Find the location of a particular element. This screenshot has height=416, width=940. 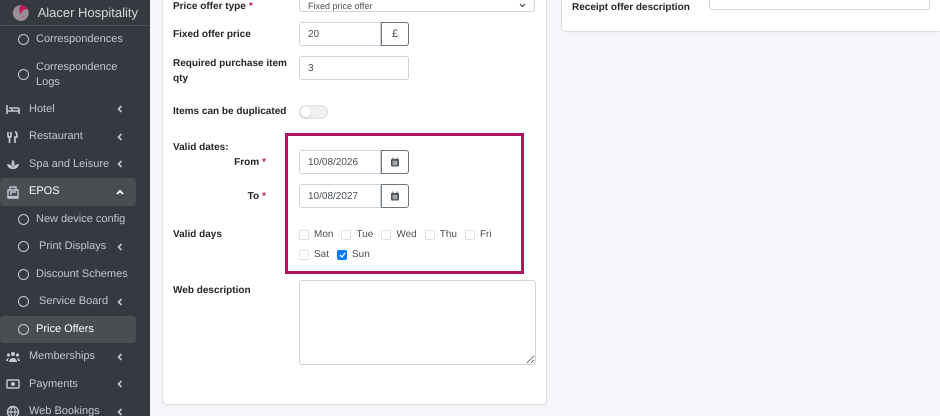

input-field: 3 is located at coordinates (354, 68).